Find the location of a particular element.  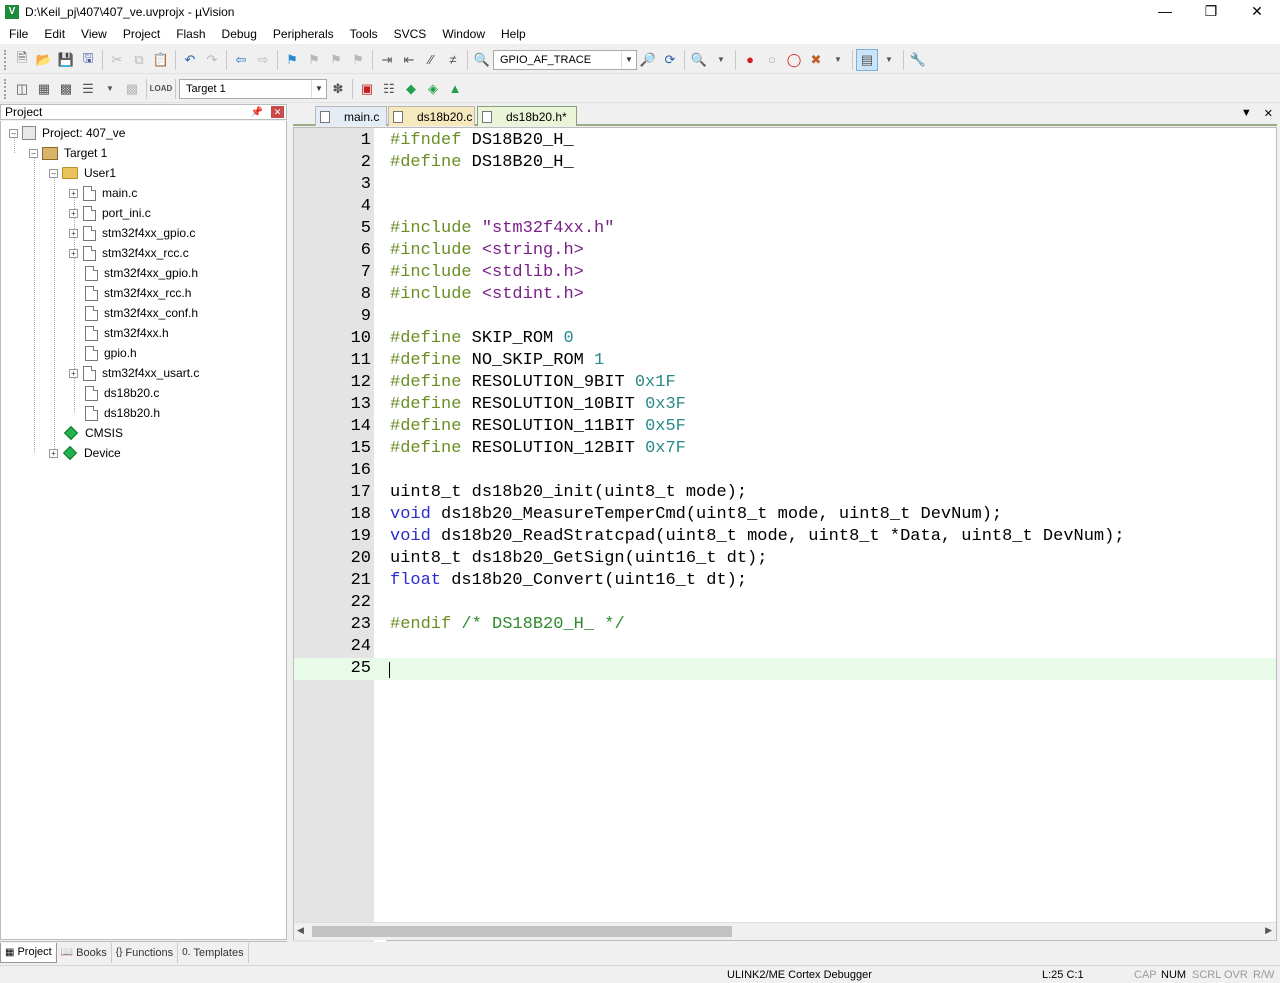

cut-icon: ✂ is located at coordinates (117, 60).